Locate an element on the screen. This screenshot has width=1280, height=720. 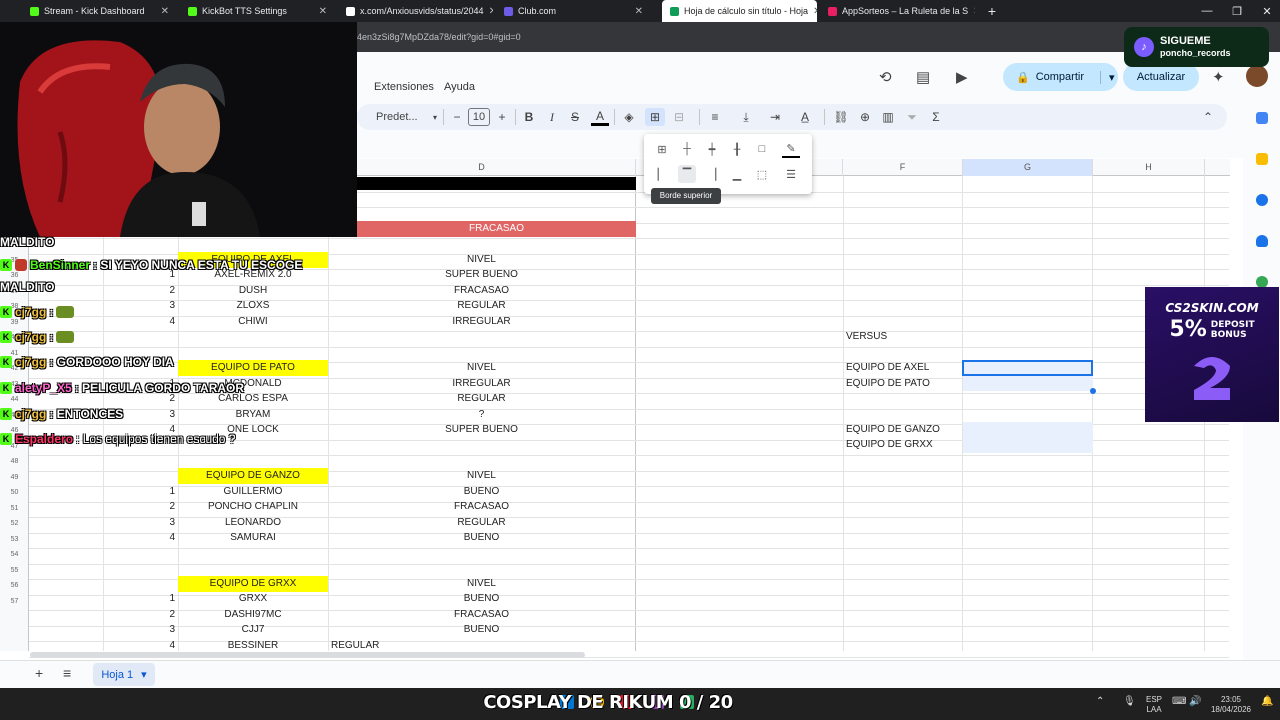
player-name: GUILLERMO is located at coordinates (253, 492).